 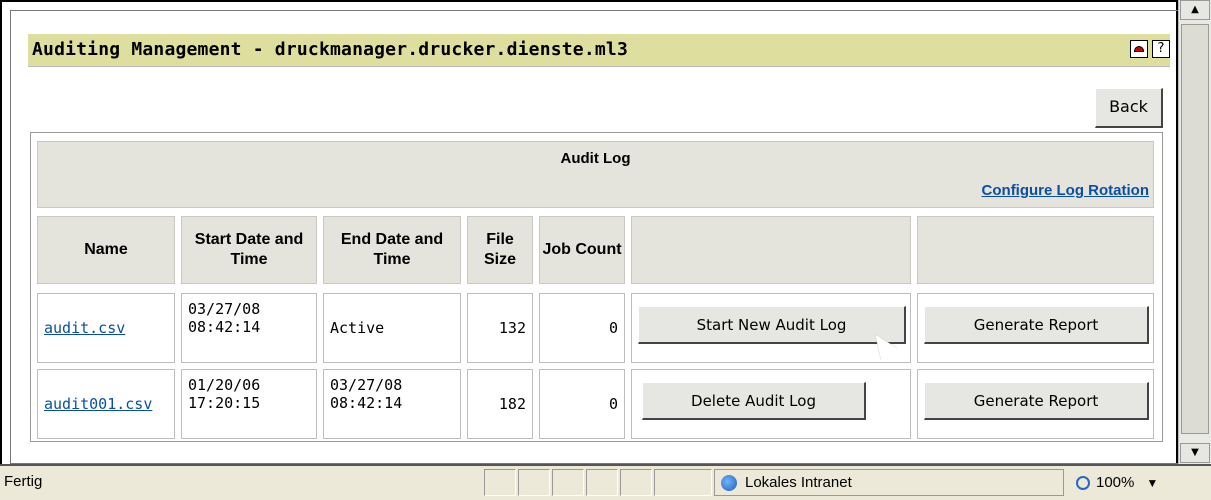 What do you see at coordinates (249, 250) in the screenshot?
I see `column-header-start: Start Date and Time` at bounding box center [249, 250].